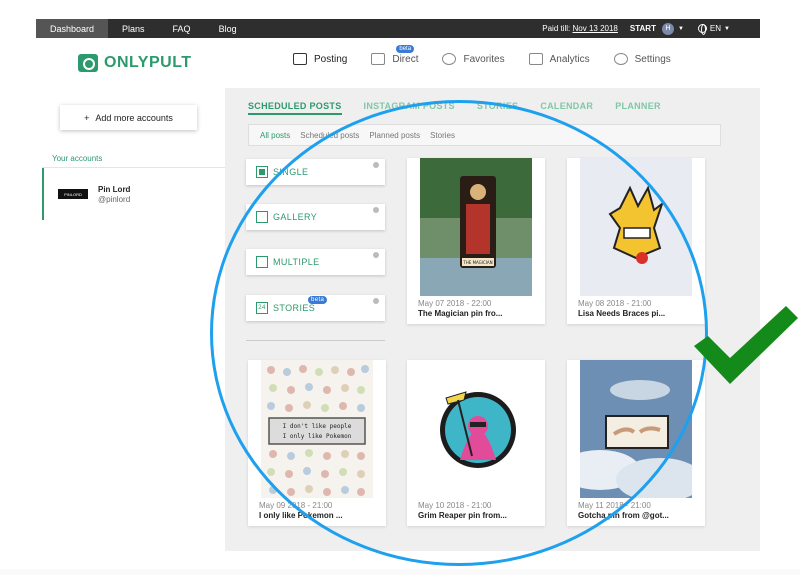 The width and height of the screenshot is (800, 575). I want to click on filter-scheduled-posts: Scheduled posts, so click(329, 135).